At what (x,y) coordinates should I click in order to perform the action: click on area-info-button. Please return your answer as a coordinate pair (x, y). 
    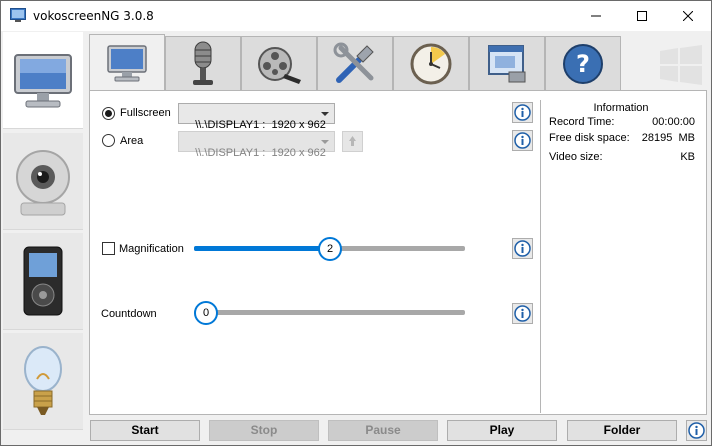
    Looking at the image, I should click on (522, 140).